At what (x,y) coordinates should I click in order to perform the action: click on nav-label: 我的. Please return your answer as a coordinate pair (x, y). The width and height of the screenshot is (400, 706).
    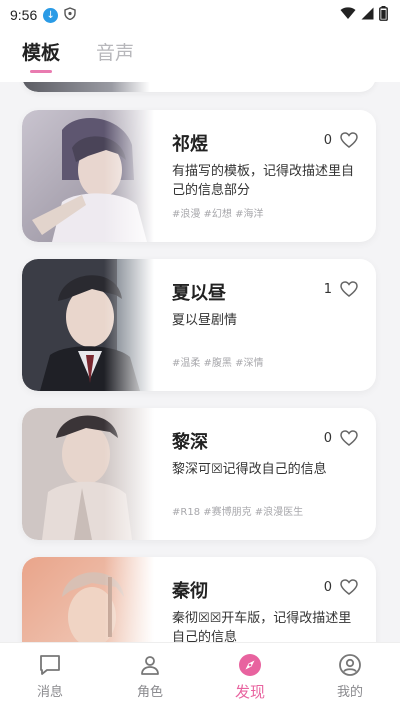
    Looking at the image, I should click on (349, 692).